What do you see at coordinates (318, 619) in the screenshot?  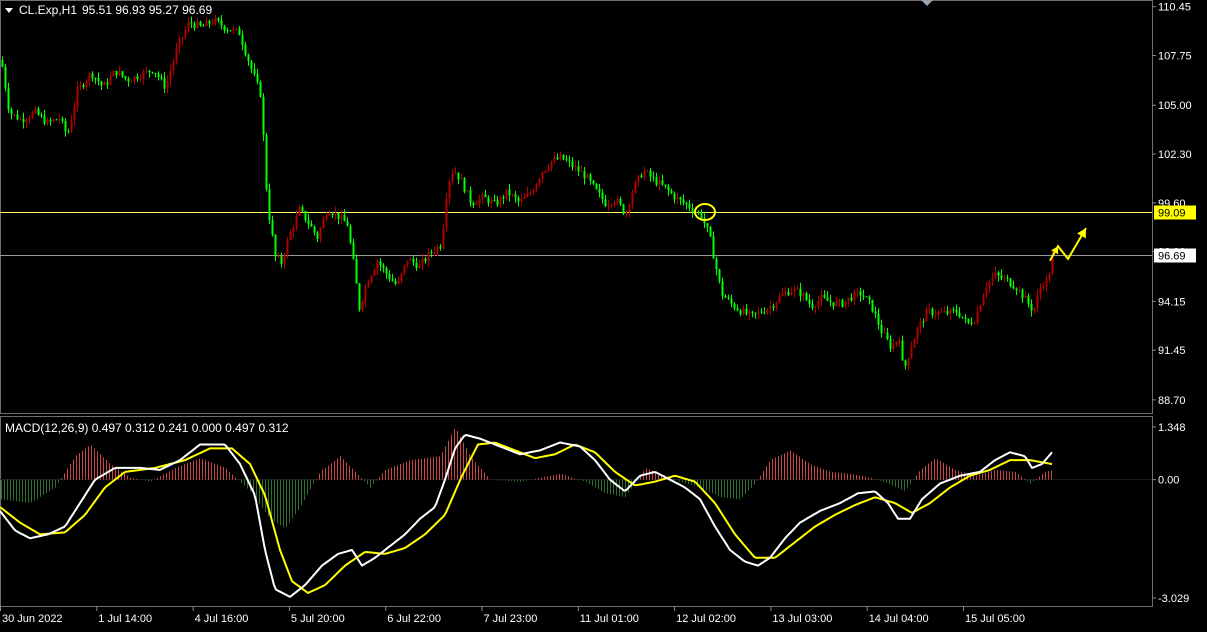 I see `time-tick-label: 5 Jul 20:00` at bounding box center [318, 619].